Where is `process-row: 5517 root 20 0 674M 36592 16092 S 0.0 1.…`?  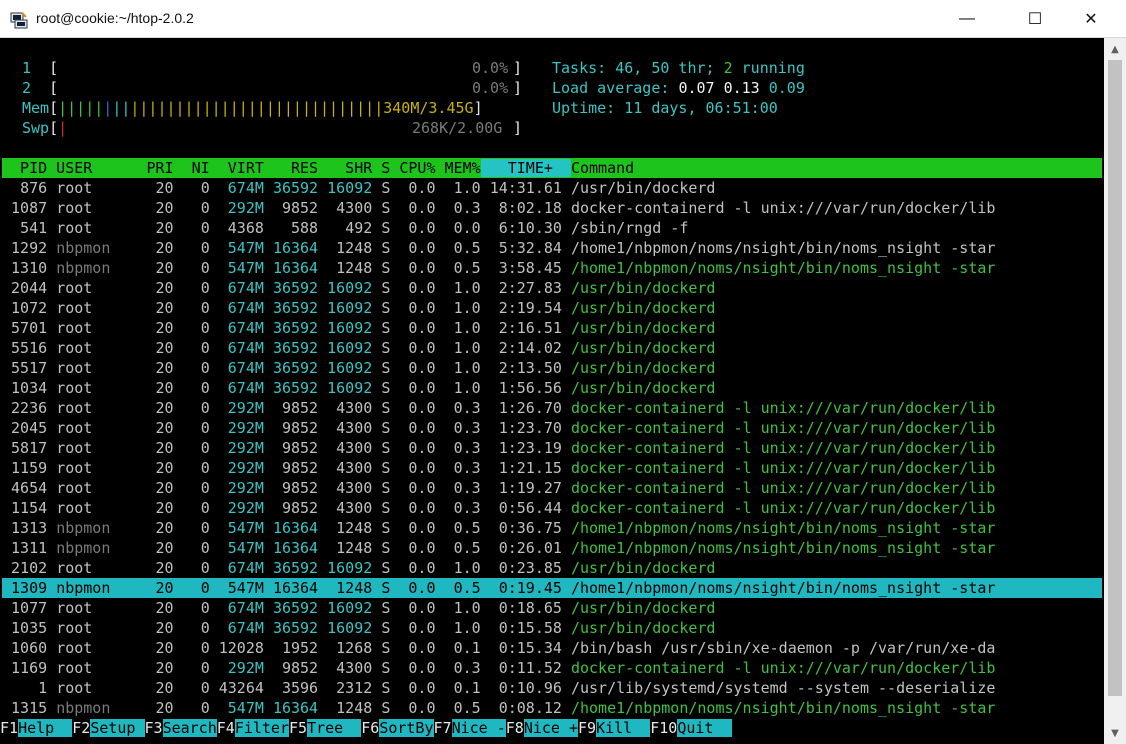 process-row: 5517 root 20 0 674M 36592 16092 S 0.0 1.… is located at coordinates (358, 368).